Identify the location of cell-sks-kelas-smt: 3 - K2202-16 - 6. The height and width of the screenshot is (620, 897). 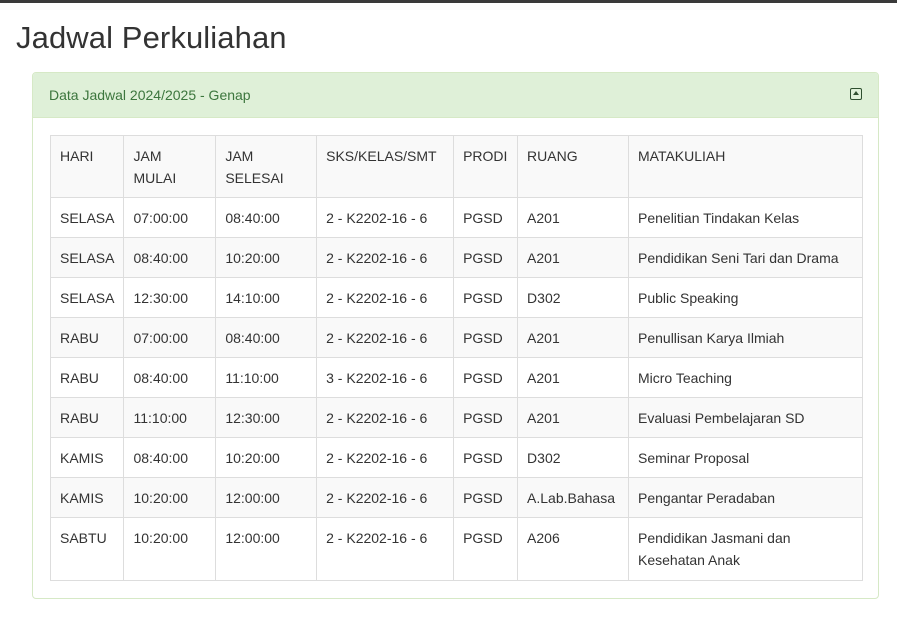
(385, 377).